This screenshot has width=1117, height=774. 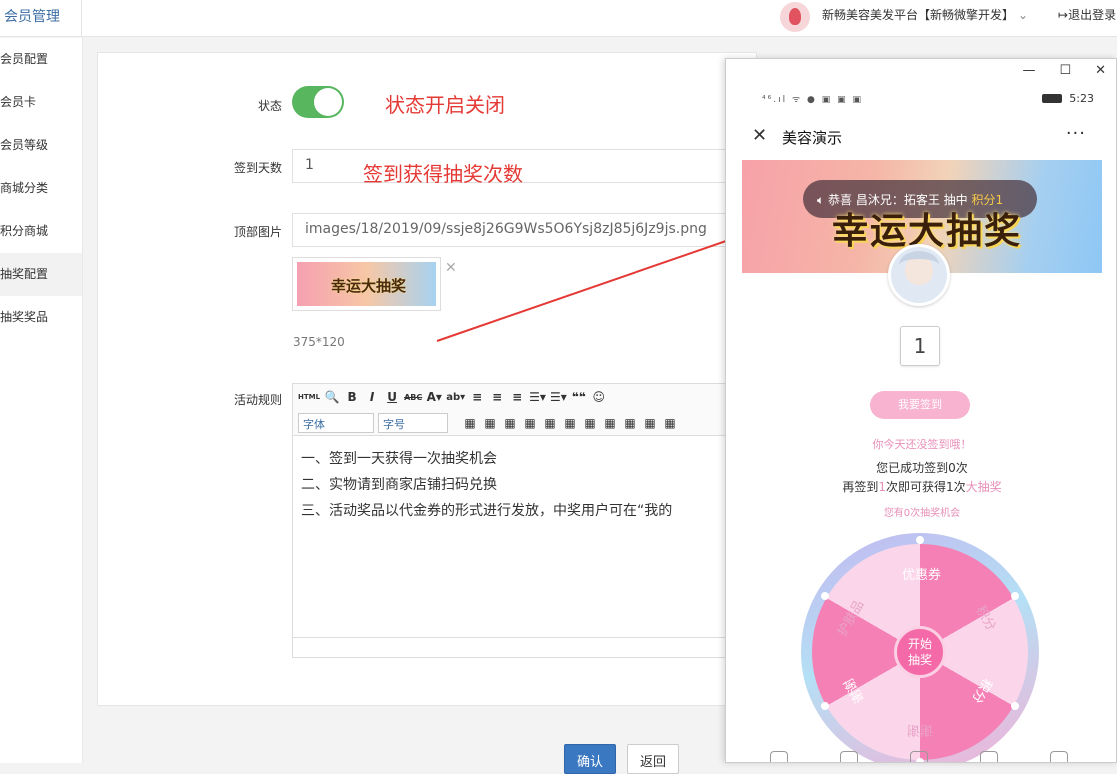 I want to click on sidebar-item-points-mall: 积分商城, so click(x=41, y=231).